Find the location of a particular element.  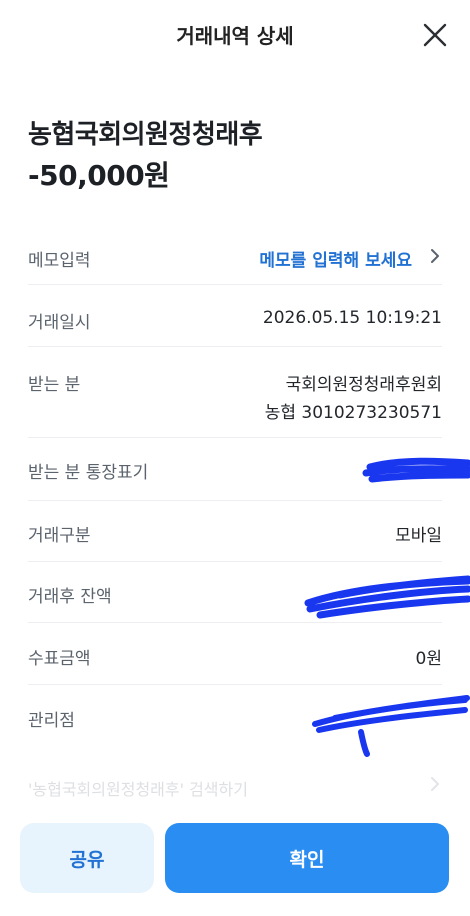

branch-label: 관리점 is located at coordinates (51, 721).